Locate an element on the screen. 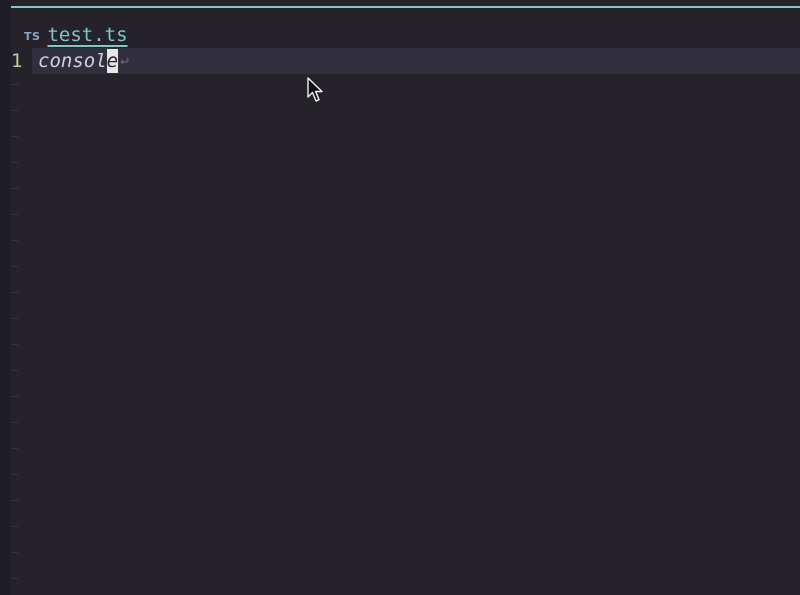 Image resolution: width=800 pixels, height=595 pixels. tab-test-ts: TS test.ts is located at coordinates (76, 35).